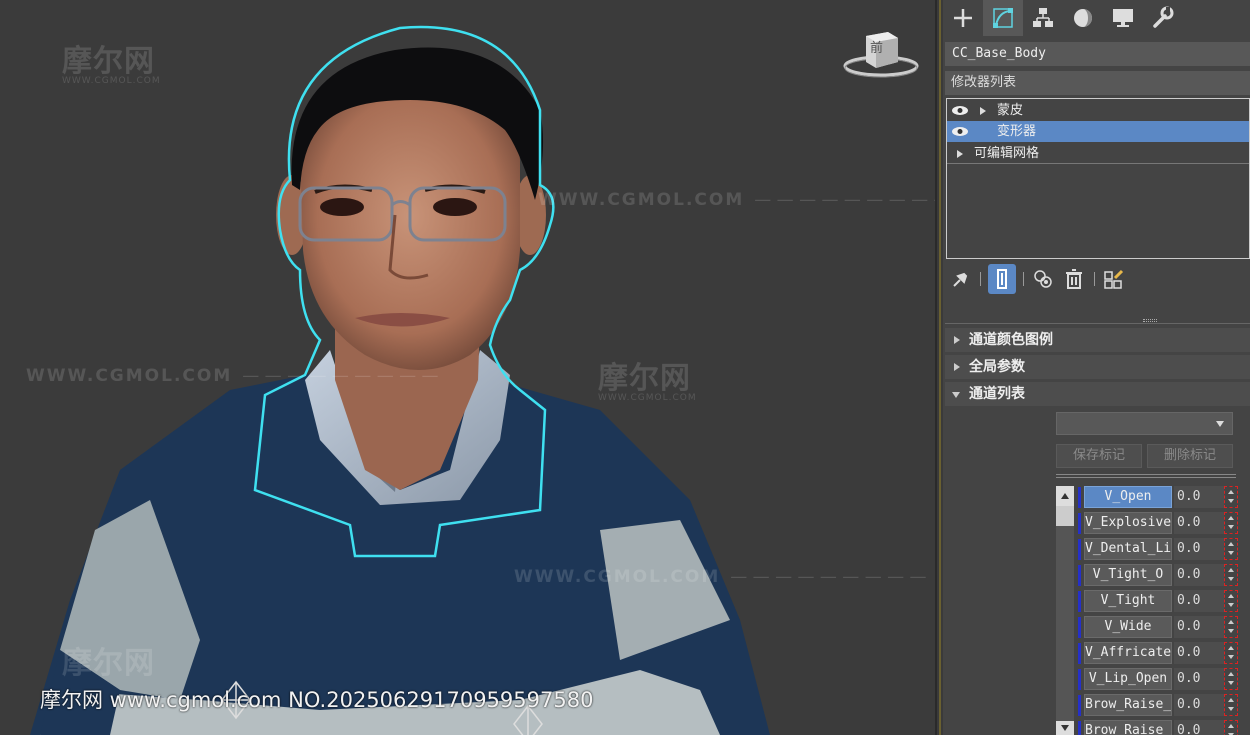 The width and height of the screenshot is (1250, 735). I want to click on tab-modify, so click(1003, 18).